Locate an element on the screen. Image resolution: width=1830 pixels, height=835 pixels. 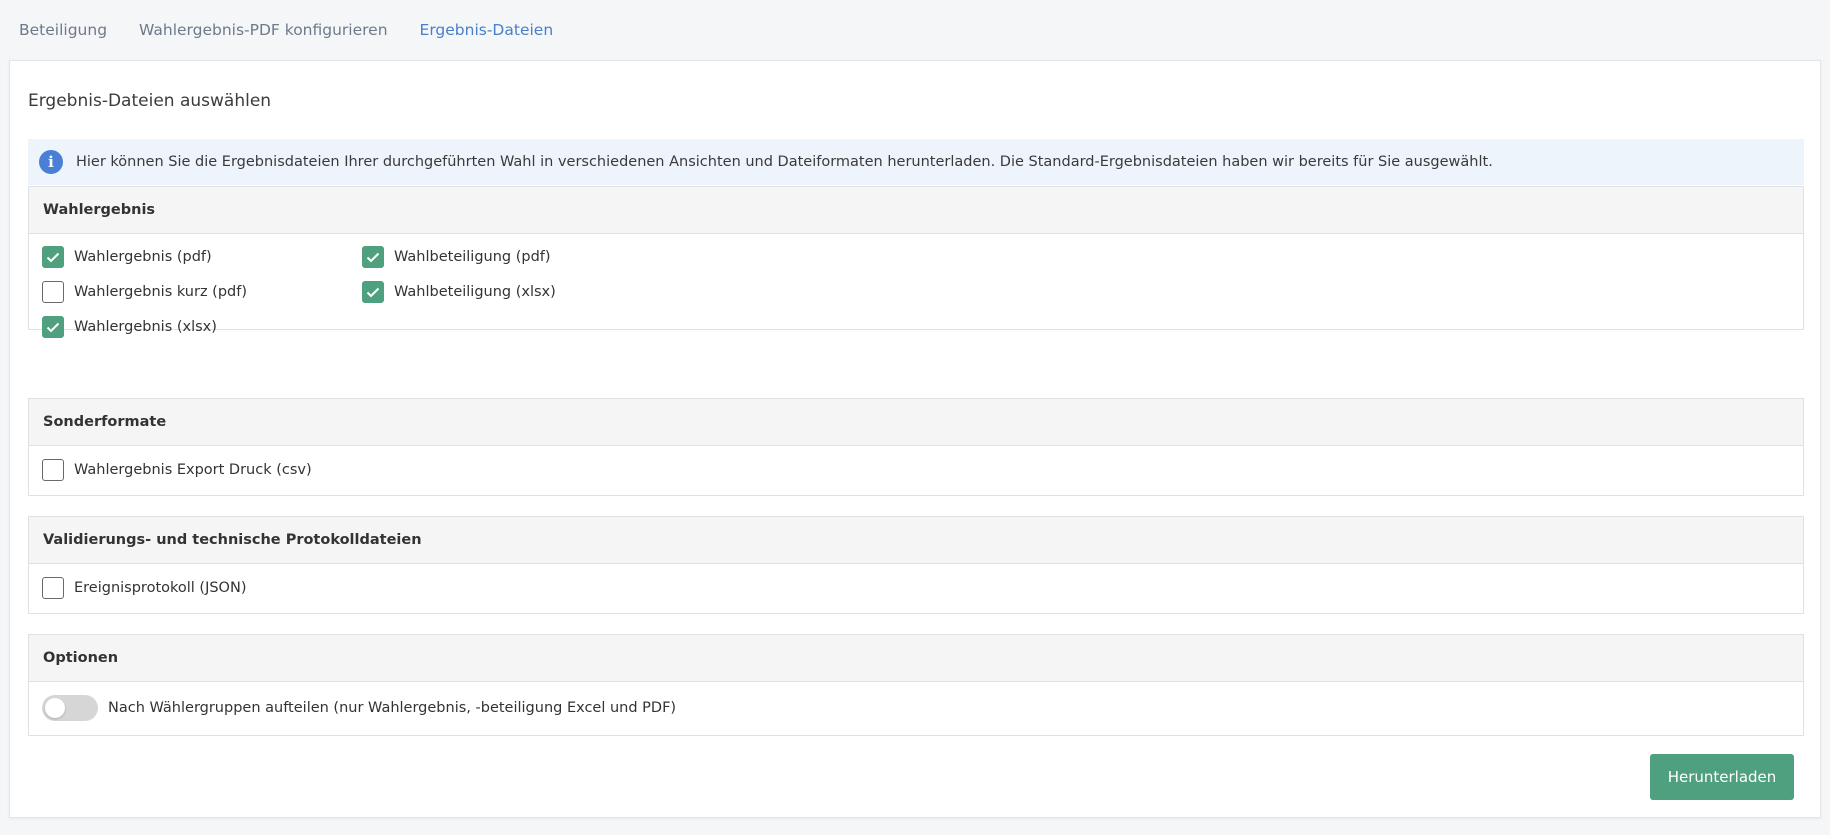
download-button: Herunterladen is located at coordinates (1722, 777).